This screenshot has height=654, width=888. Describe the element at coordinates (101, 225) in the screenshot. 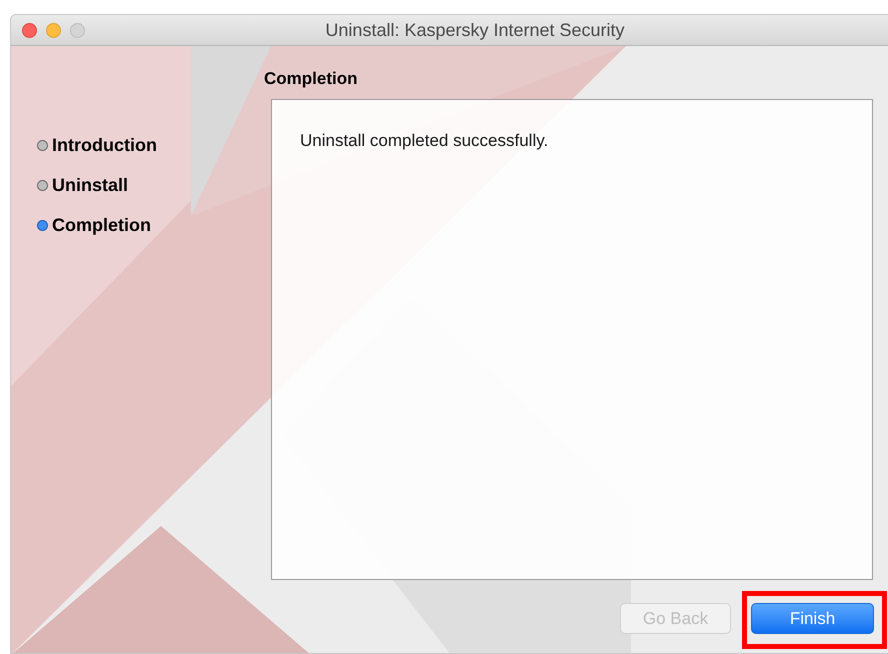

I see `step-label: Completion` at that location.